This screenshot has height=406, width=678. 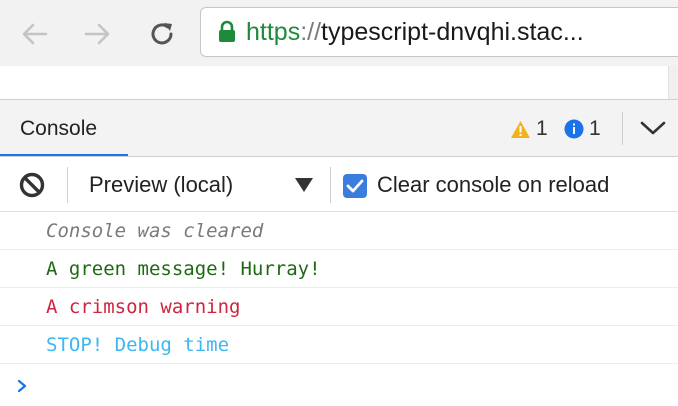 I want to click on lock-icon, so click(x=227, y=31).